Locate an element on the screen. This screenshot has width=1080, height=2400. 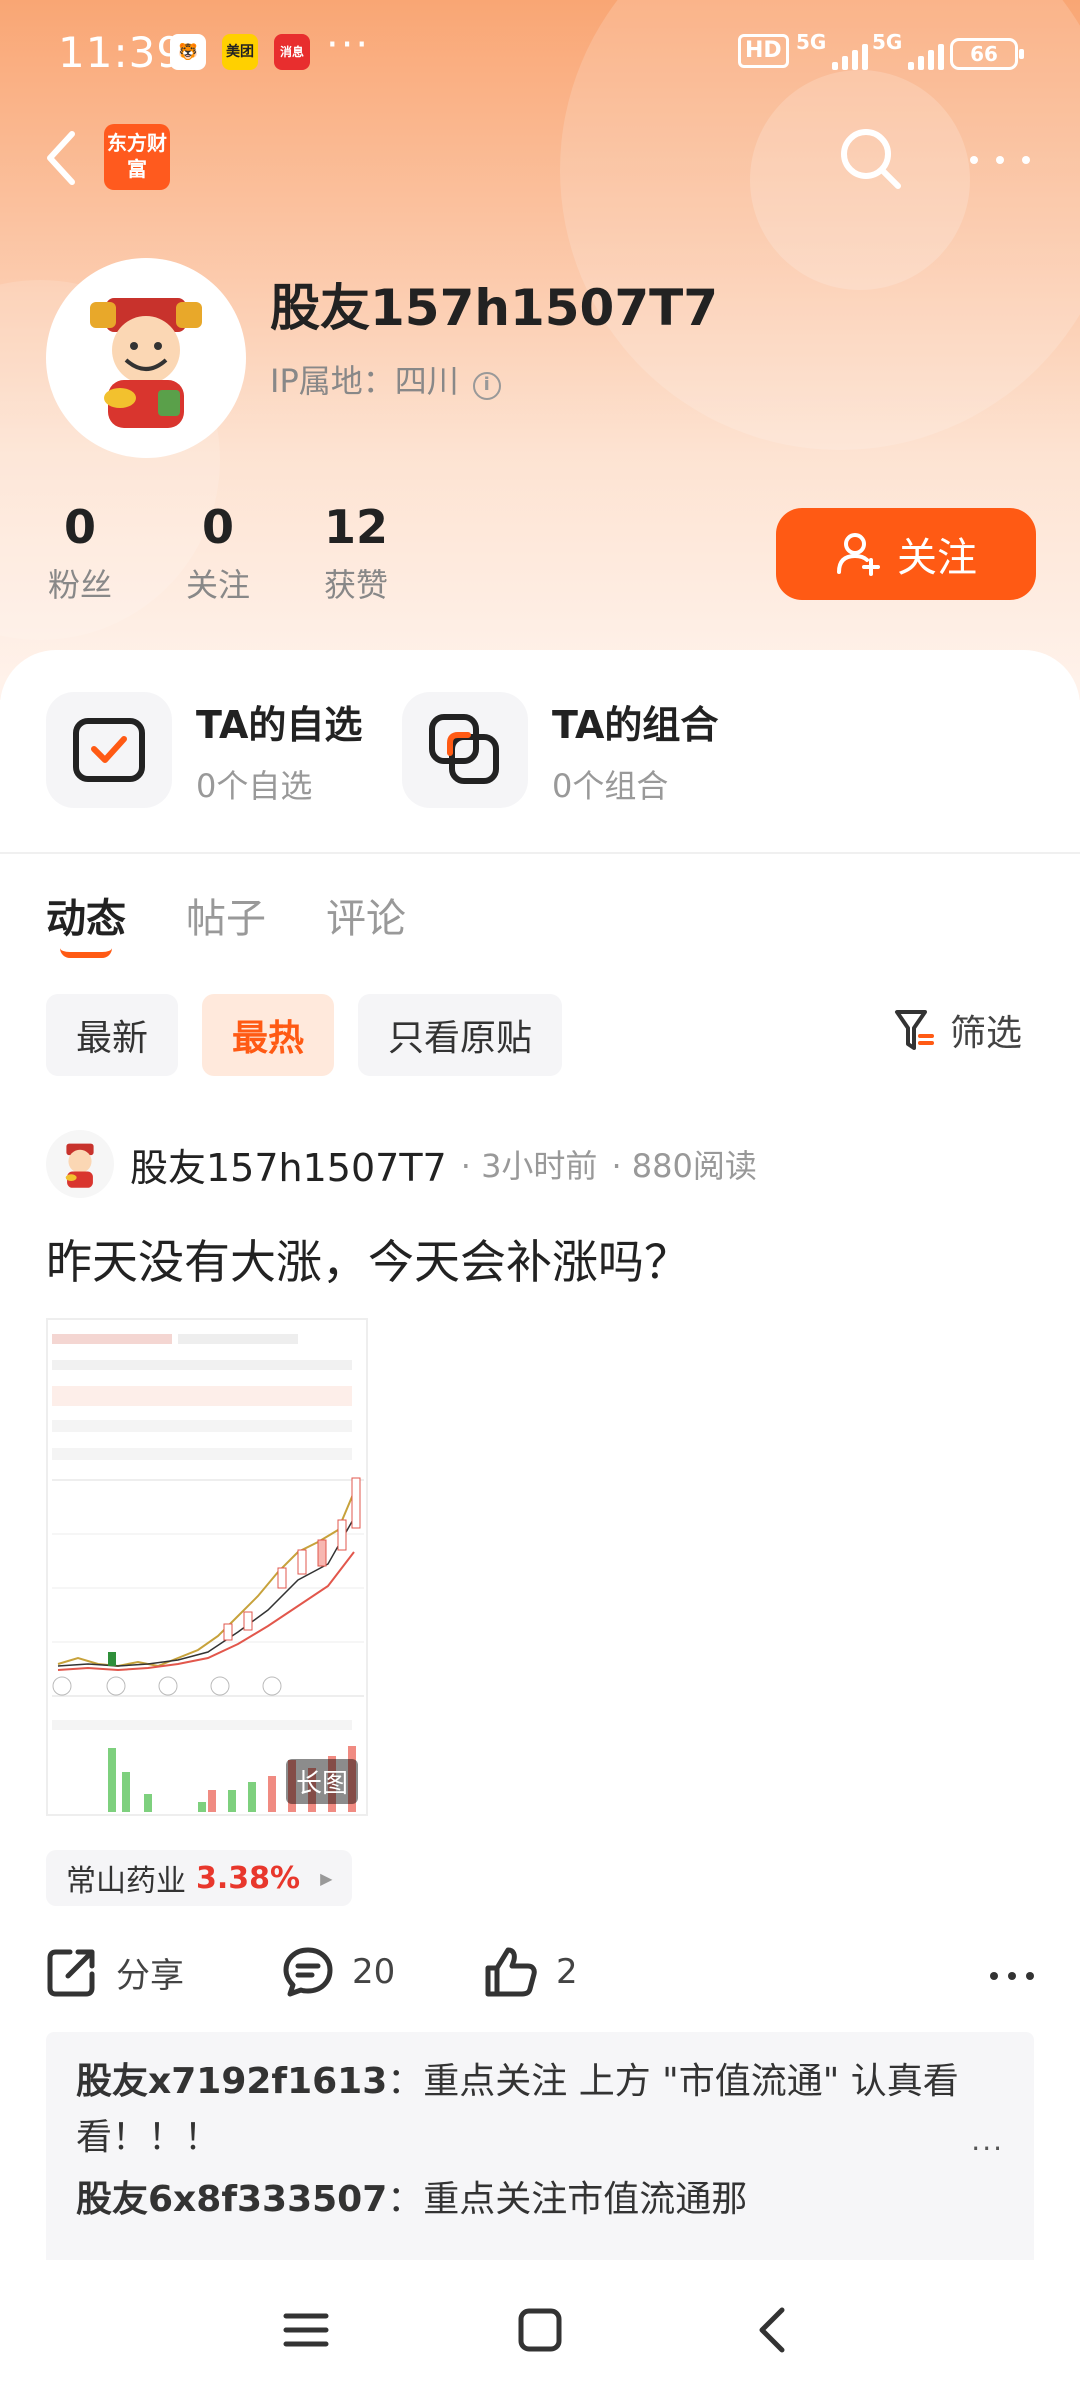
tab-posts: 帖子 is located at coordinates (226, 915).